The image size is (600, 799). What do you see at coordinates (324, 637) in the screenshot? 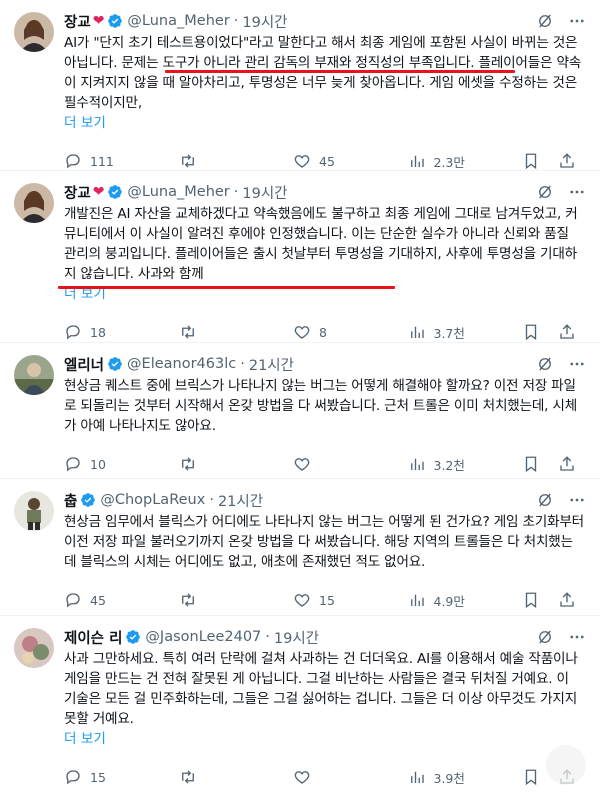
I see `tweet-header: 제이슨 리 @JasonLee2407 · 19시간` at bounding box center [324, 637].